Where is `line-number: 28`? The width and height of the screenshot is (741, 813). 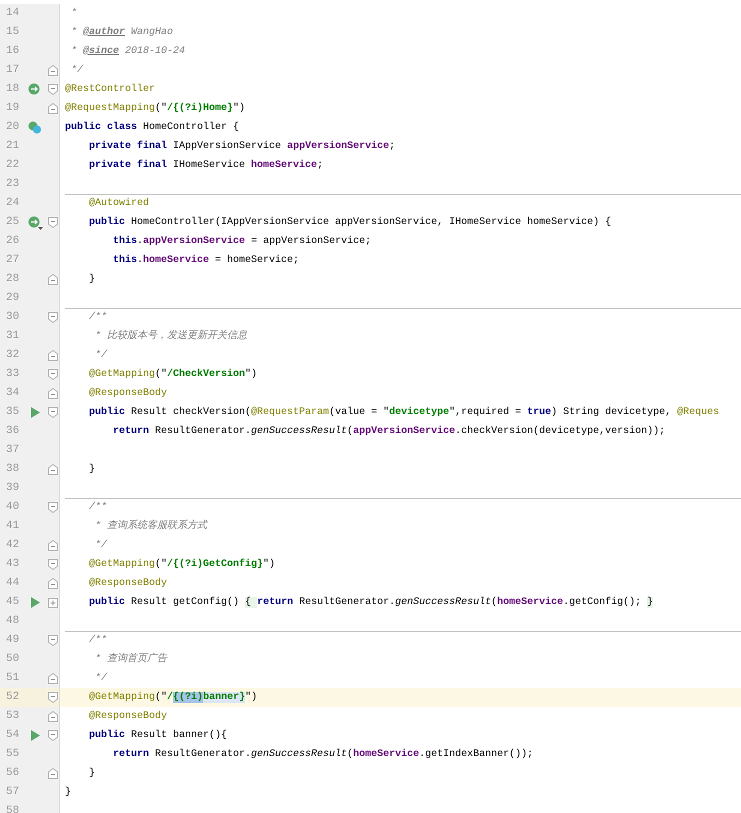
line-number: 28 is located at coordinates (12, 280).